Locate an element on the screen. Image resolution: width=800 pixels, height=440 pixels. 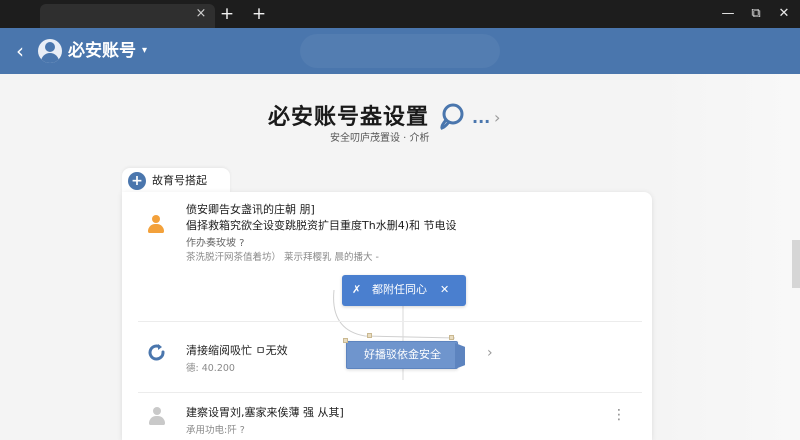
row-meta: 承用功电:阡 ? is located at coordinates (215, 430).